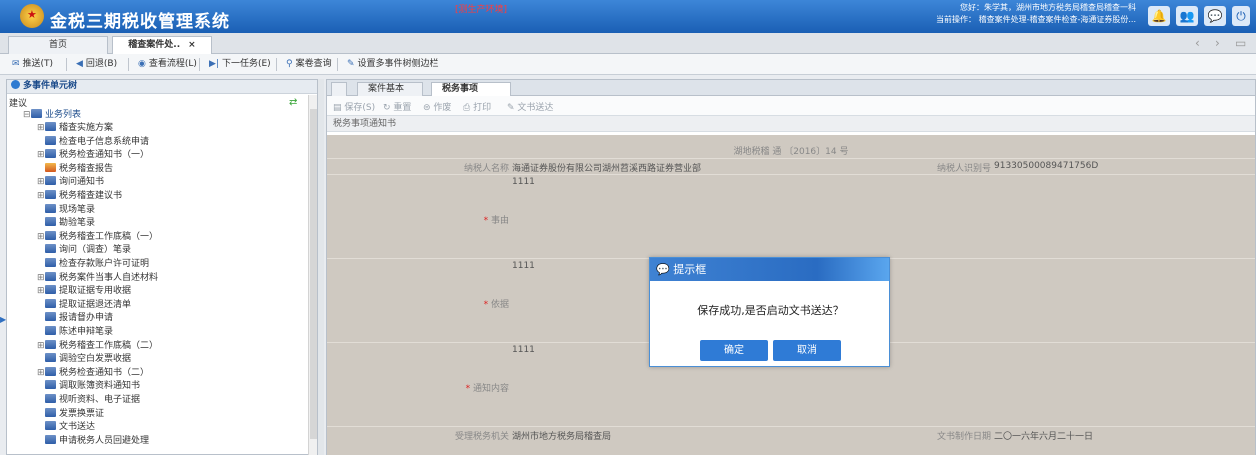 The height and width of the screenshot is (455, 1256). What do you see at coordinates (1215, 16) in the screenshot?
I see `chat-icon: 💬` at bounding box center [1215, 16].